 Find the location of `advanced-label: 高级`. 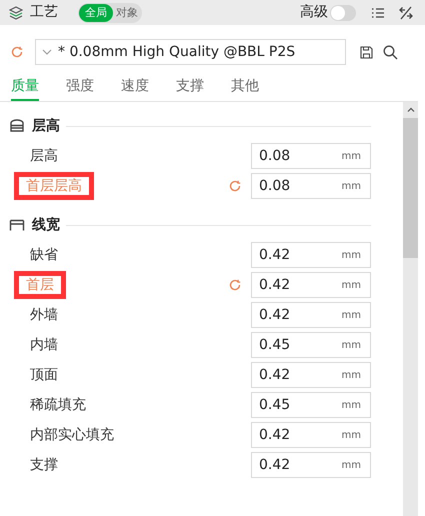

advanced-label: 高级 is located at coordinates (314, 12).